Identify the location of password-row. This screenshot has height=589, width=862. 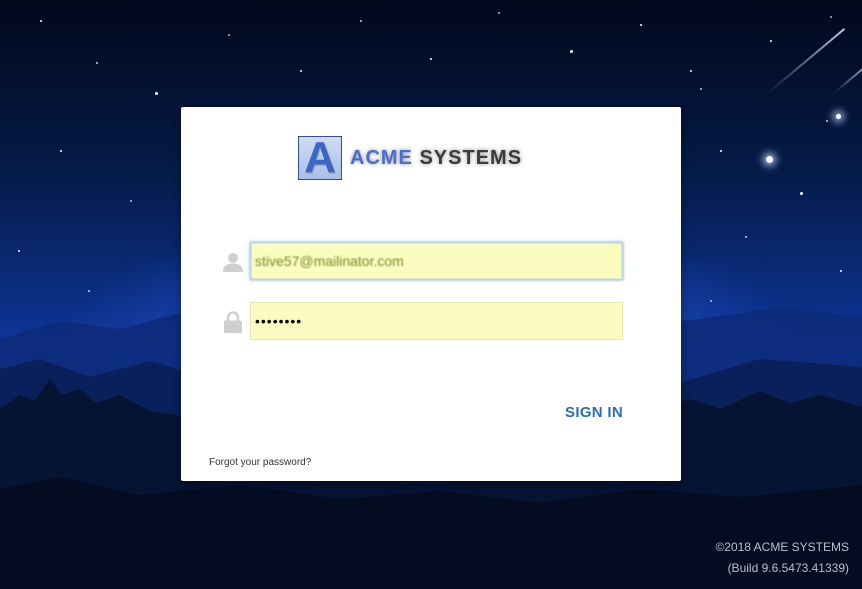
(422, 321).